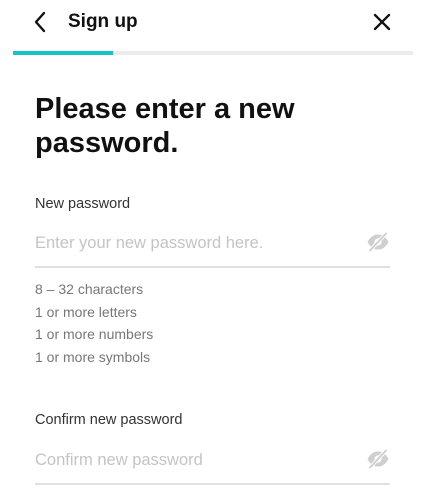  Describe the element at coordinates (93, 357) in the screenshot. I see `requirement-item: 1 or more symbols` at that location.